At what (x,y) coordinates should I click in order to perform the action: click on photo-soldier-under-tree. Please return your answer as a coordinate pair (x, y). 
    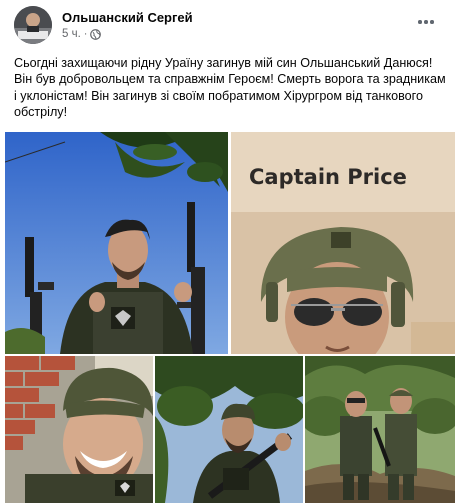
    Looking at the image, I should click on (229, 429).